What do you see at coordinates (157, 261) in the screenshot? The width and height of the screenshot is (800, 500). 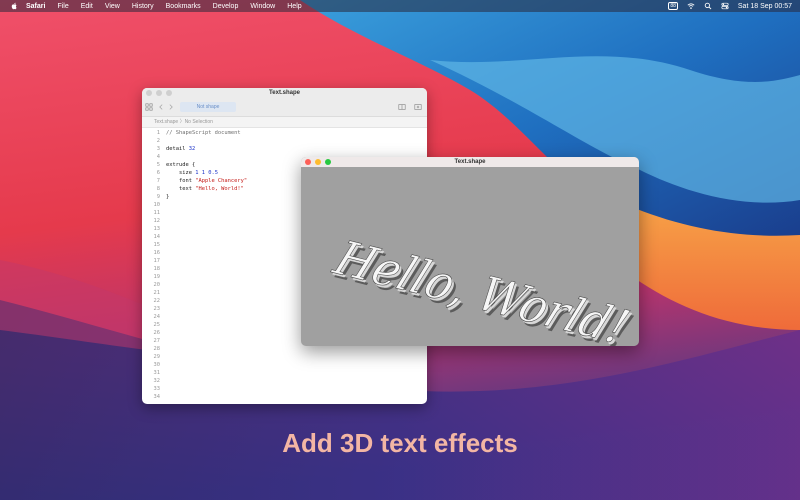 I see `line-number: 17` at bounding box center [157, 261].